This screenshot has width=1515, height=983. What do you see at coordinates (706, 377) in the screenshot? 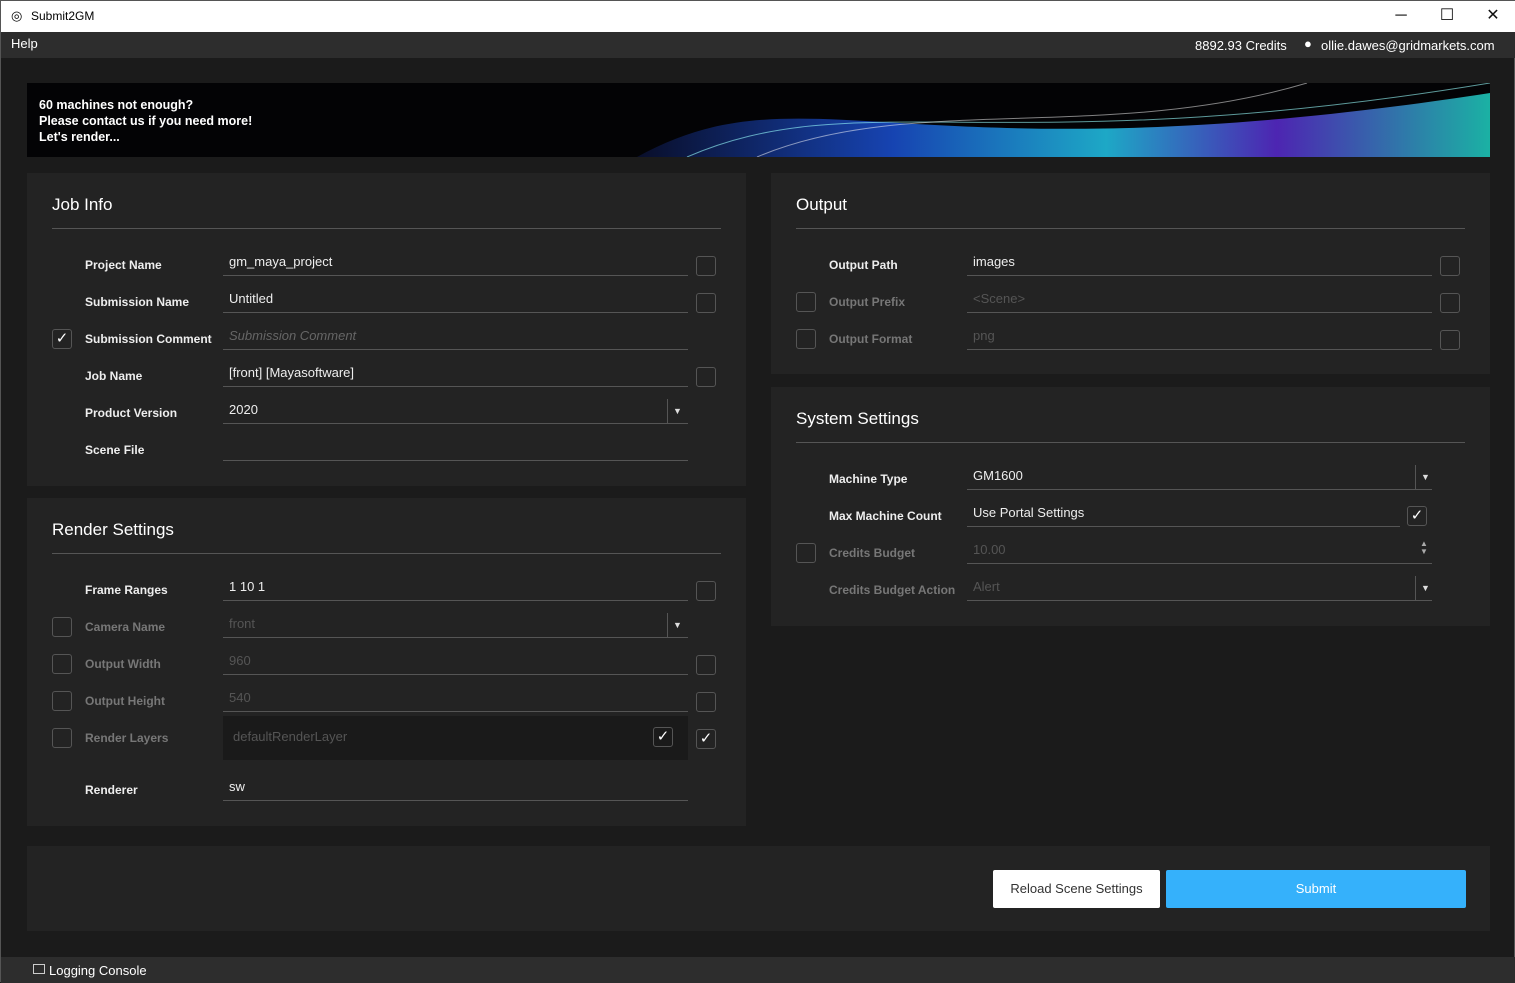
I see `job-name-override-checkbox` at bounding box center [706, 377].